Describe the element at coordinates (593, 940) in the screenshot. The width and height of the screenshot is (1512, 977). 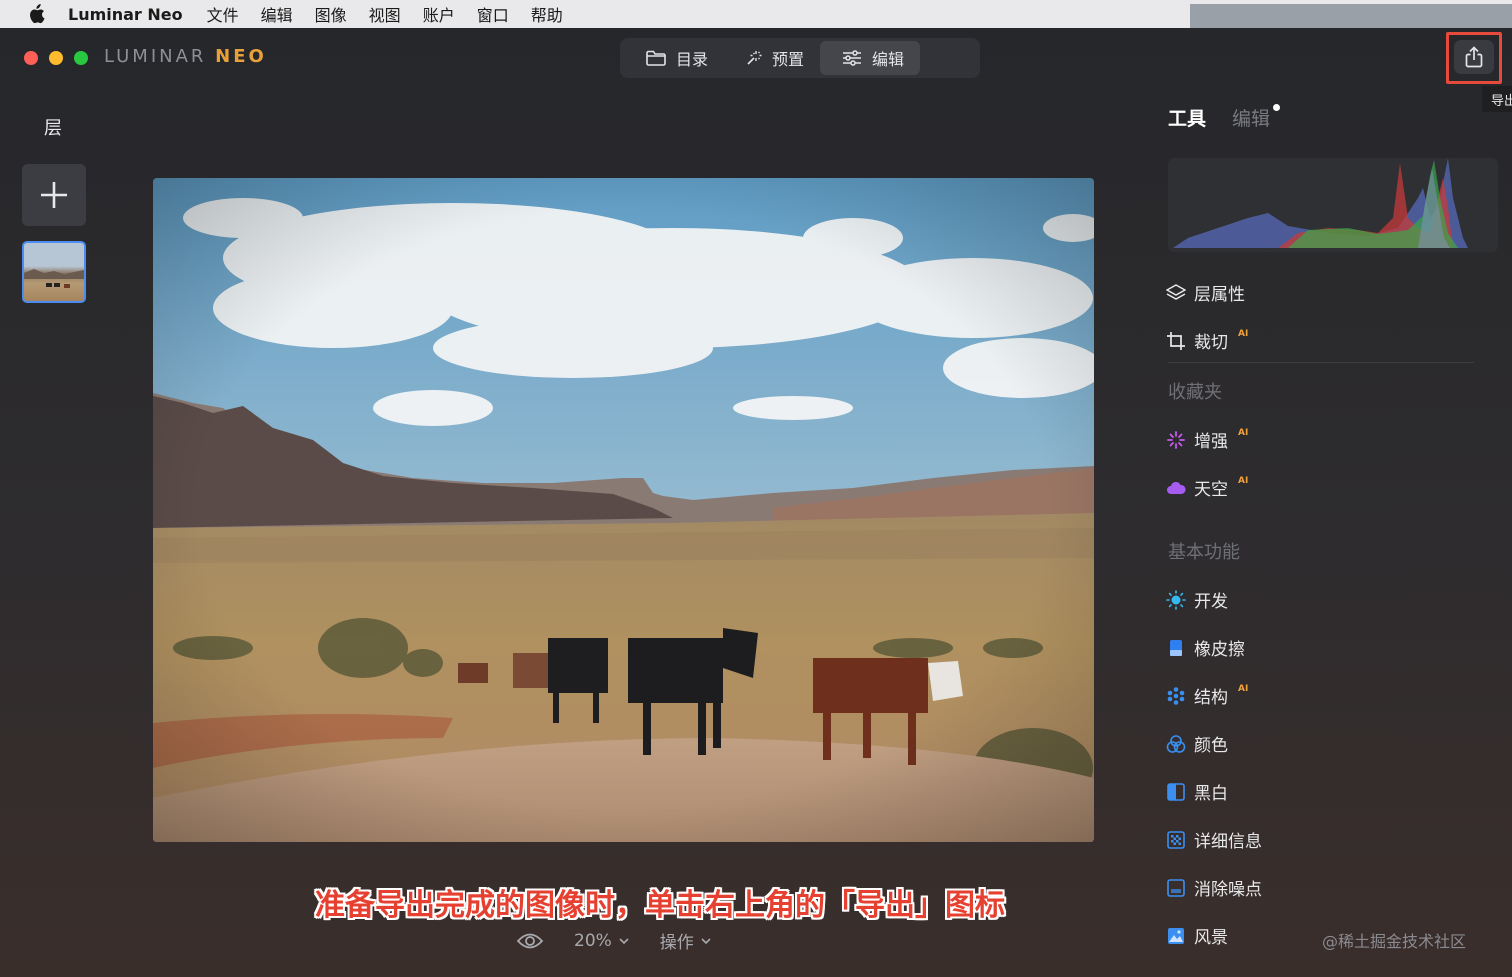
I see `zoom-value: 20%` at that location.